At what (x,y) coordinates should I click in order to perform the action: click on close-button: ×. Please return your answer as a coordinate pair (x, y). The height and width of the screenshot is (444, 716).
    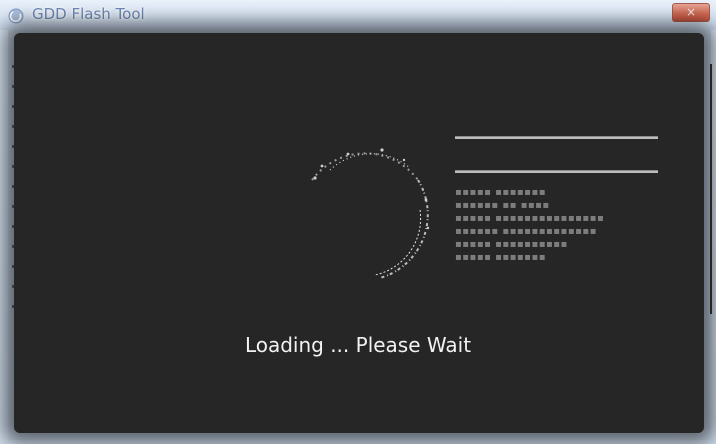
    Looking at the image, I should click on (691, 12).